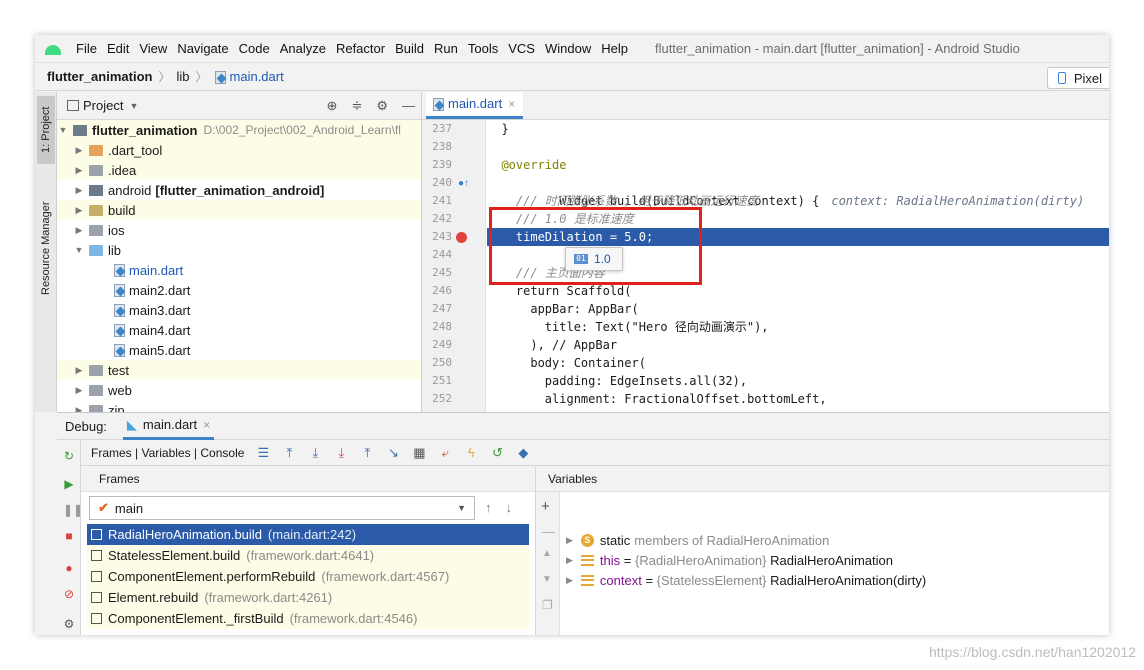 Image resolution: width=1144 pixels, height=670 pixels. I want to click on menu-refactor: Refactor, so click(360, 48).